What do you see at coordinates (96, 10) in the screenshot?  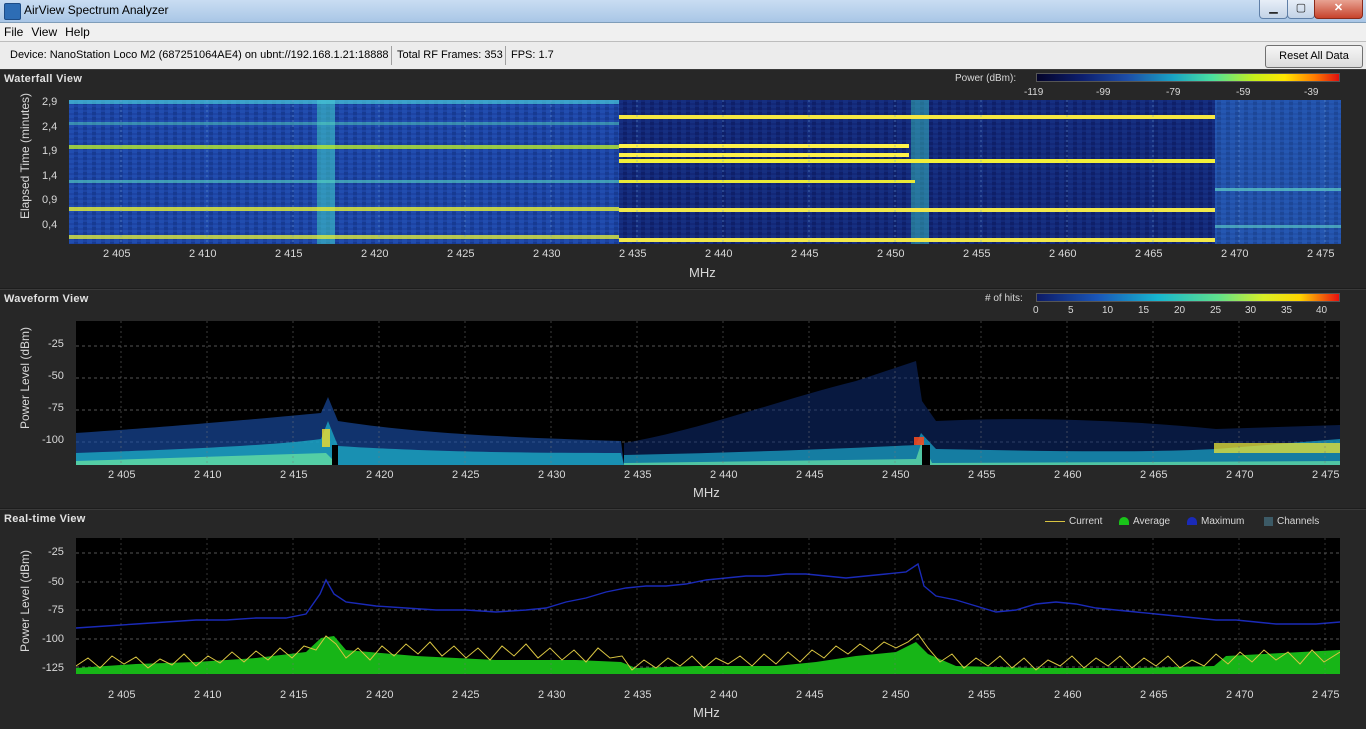 I see `window-title: AirView Spectrum Analyzer` at bounding box center [96, 10].